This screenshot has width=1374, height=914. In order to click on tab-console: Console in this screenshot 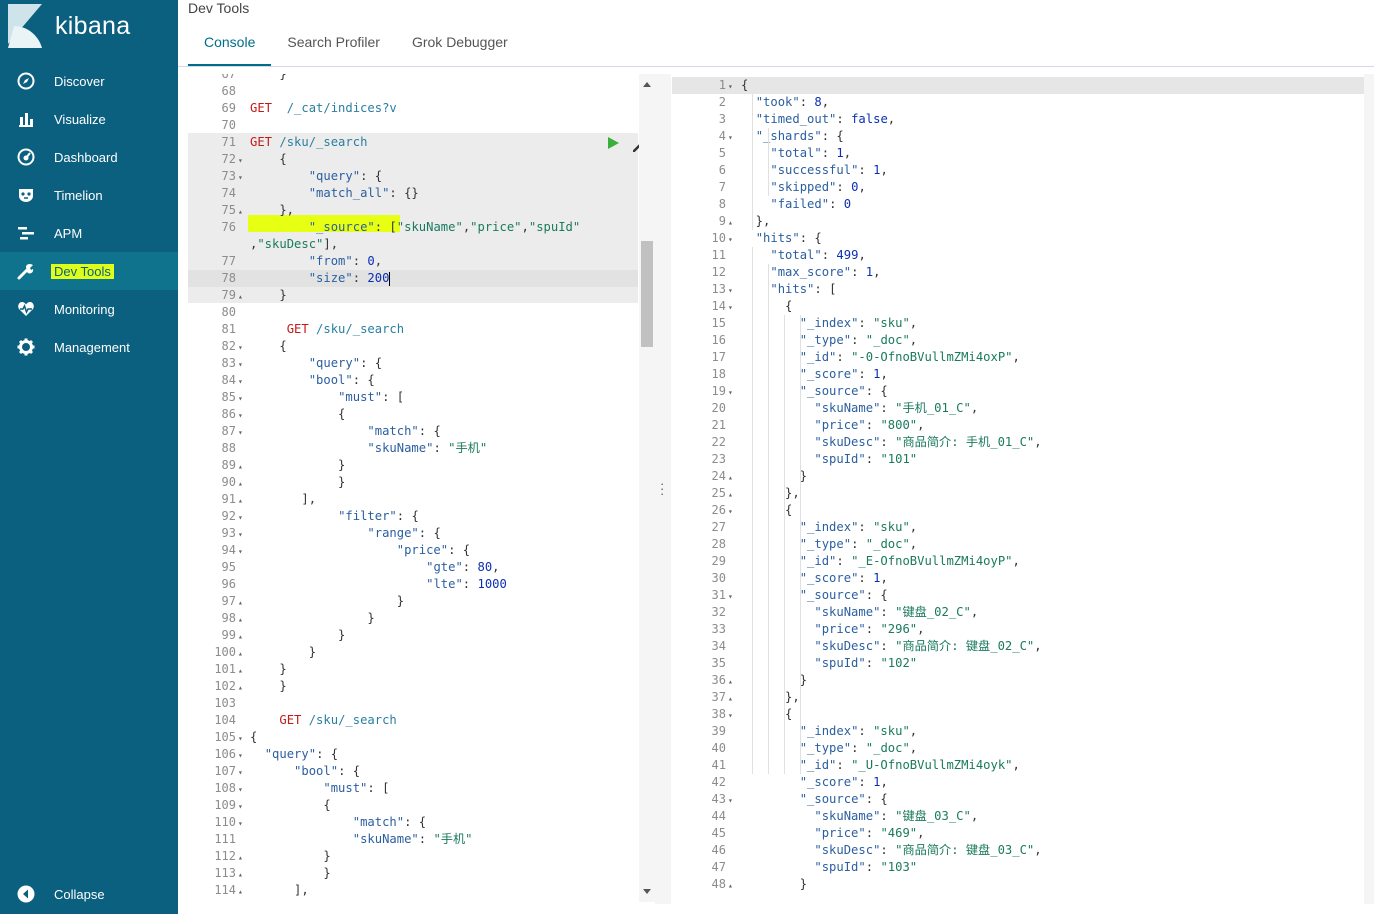, I will do `click(230, 45)`.